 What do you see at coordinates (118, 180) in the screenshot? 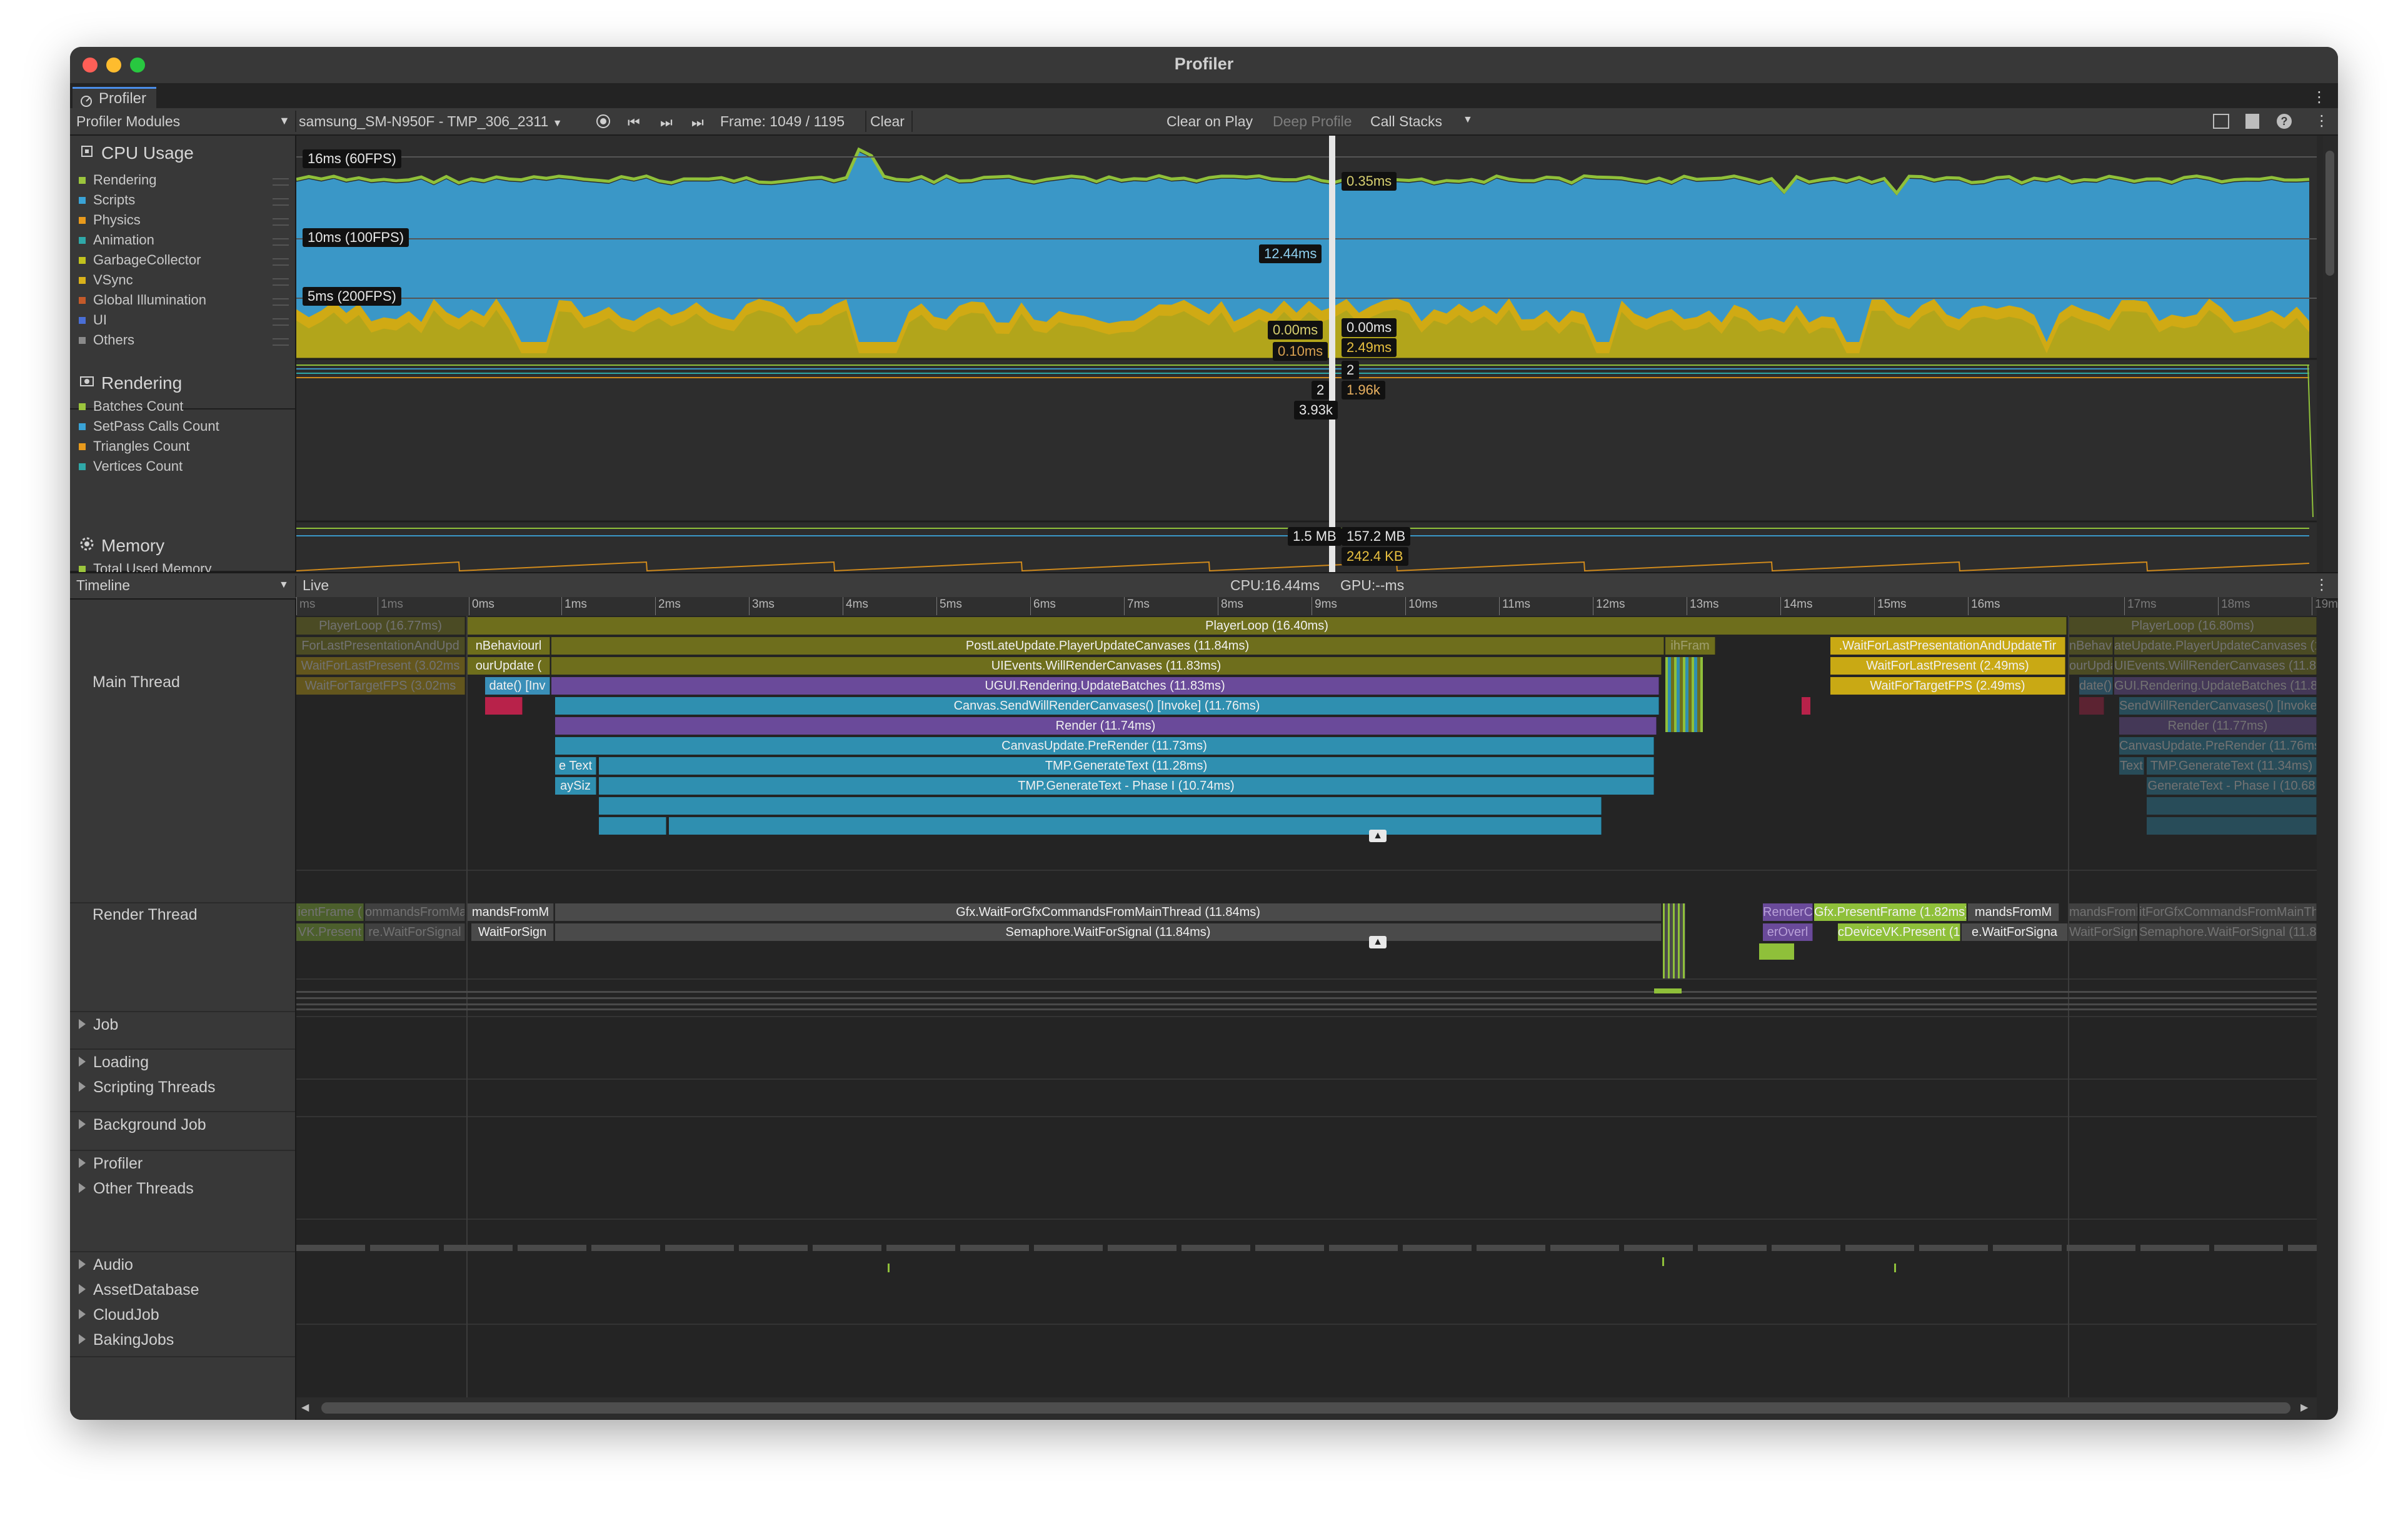
I see `legend-item: Rendering` at bounding box center [118, 180].